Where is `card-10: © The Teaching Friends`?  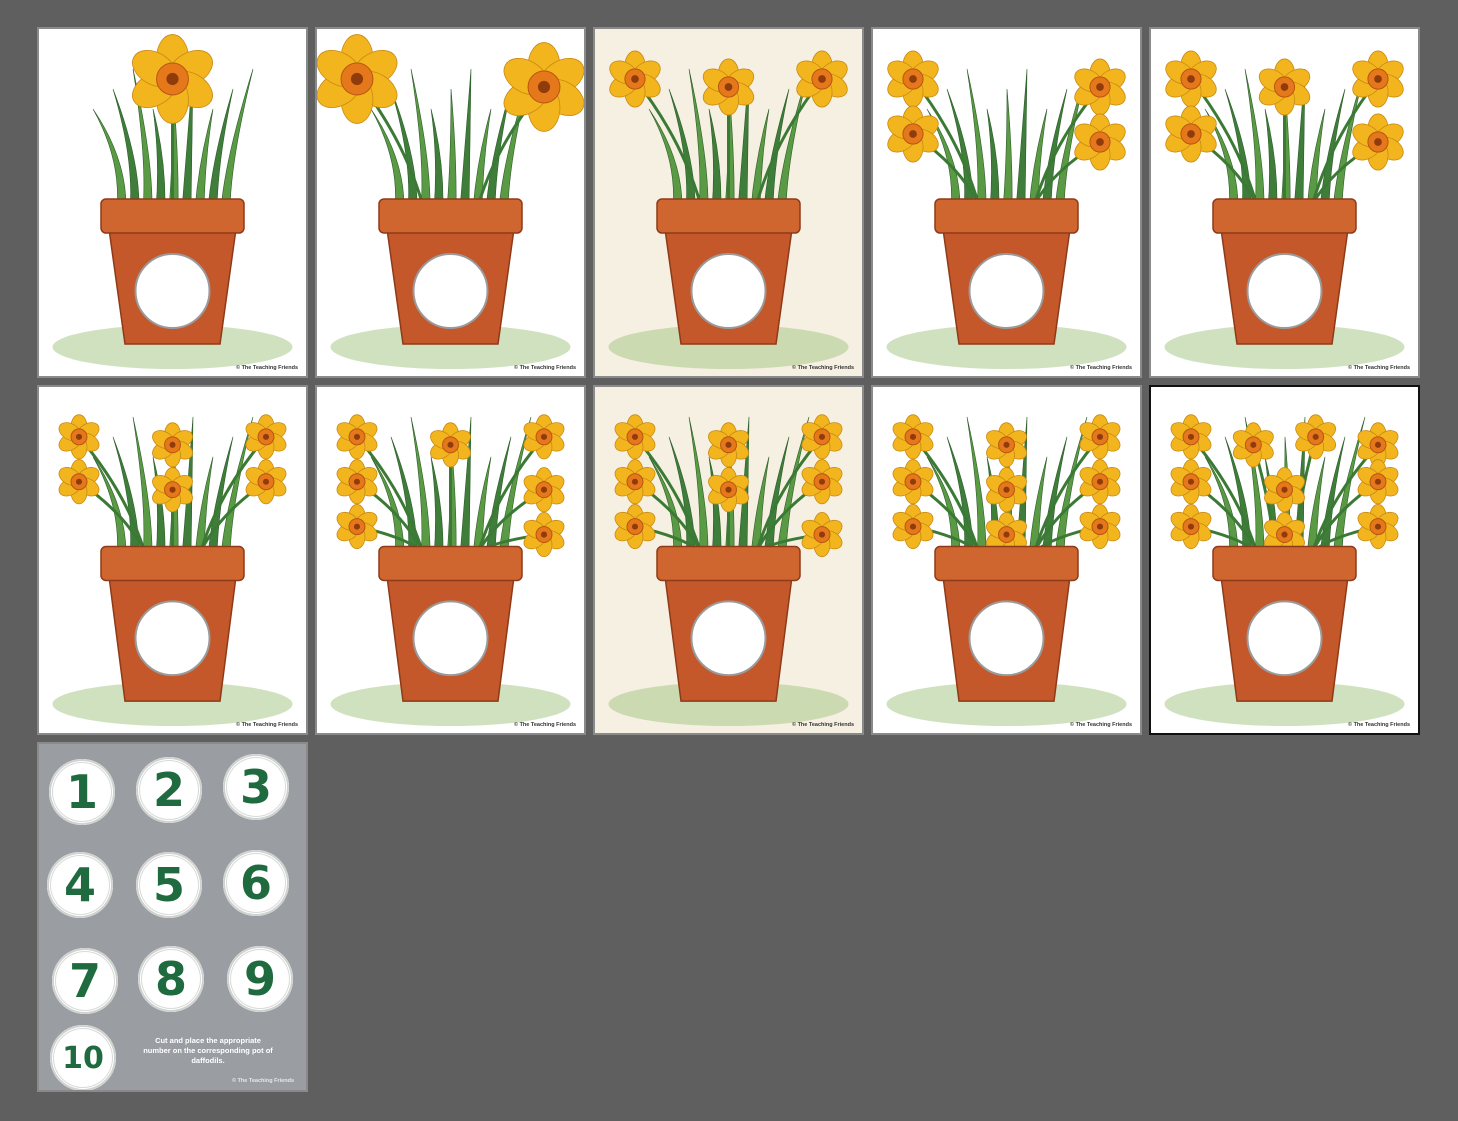
card-10: © The Teaching Friends is located at coordinates (1284, 560).